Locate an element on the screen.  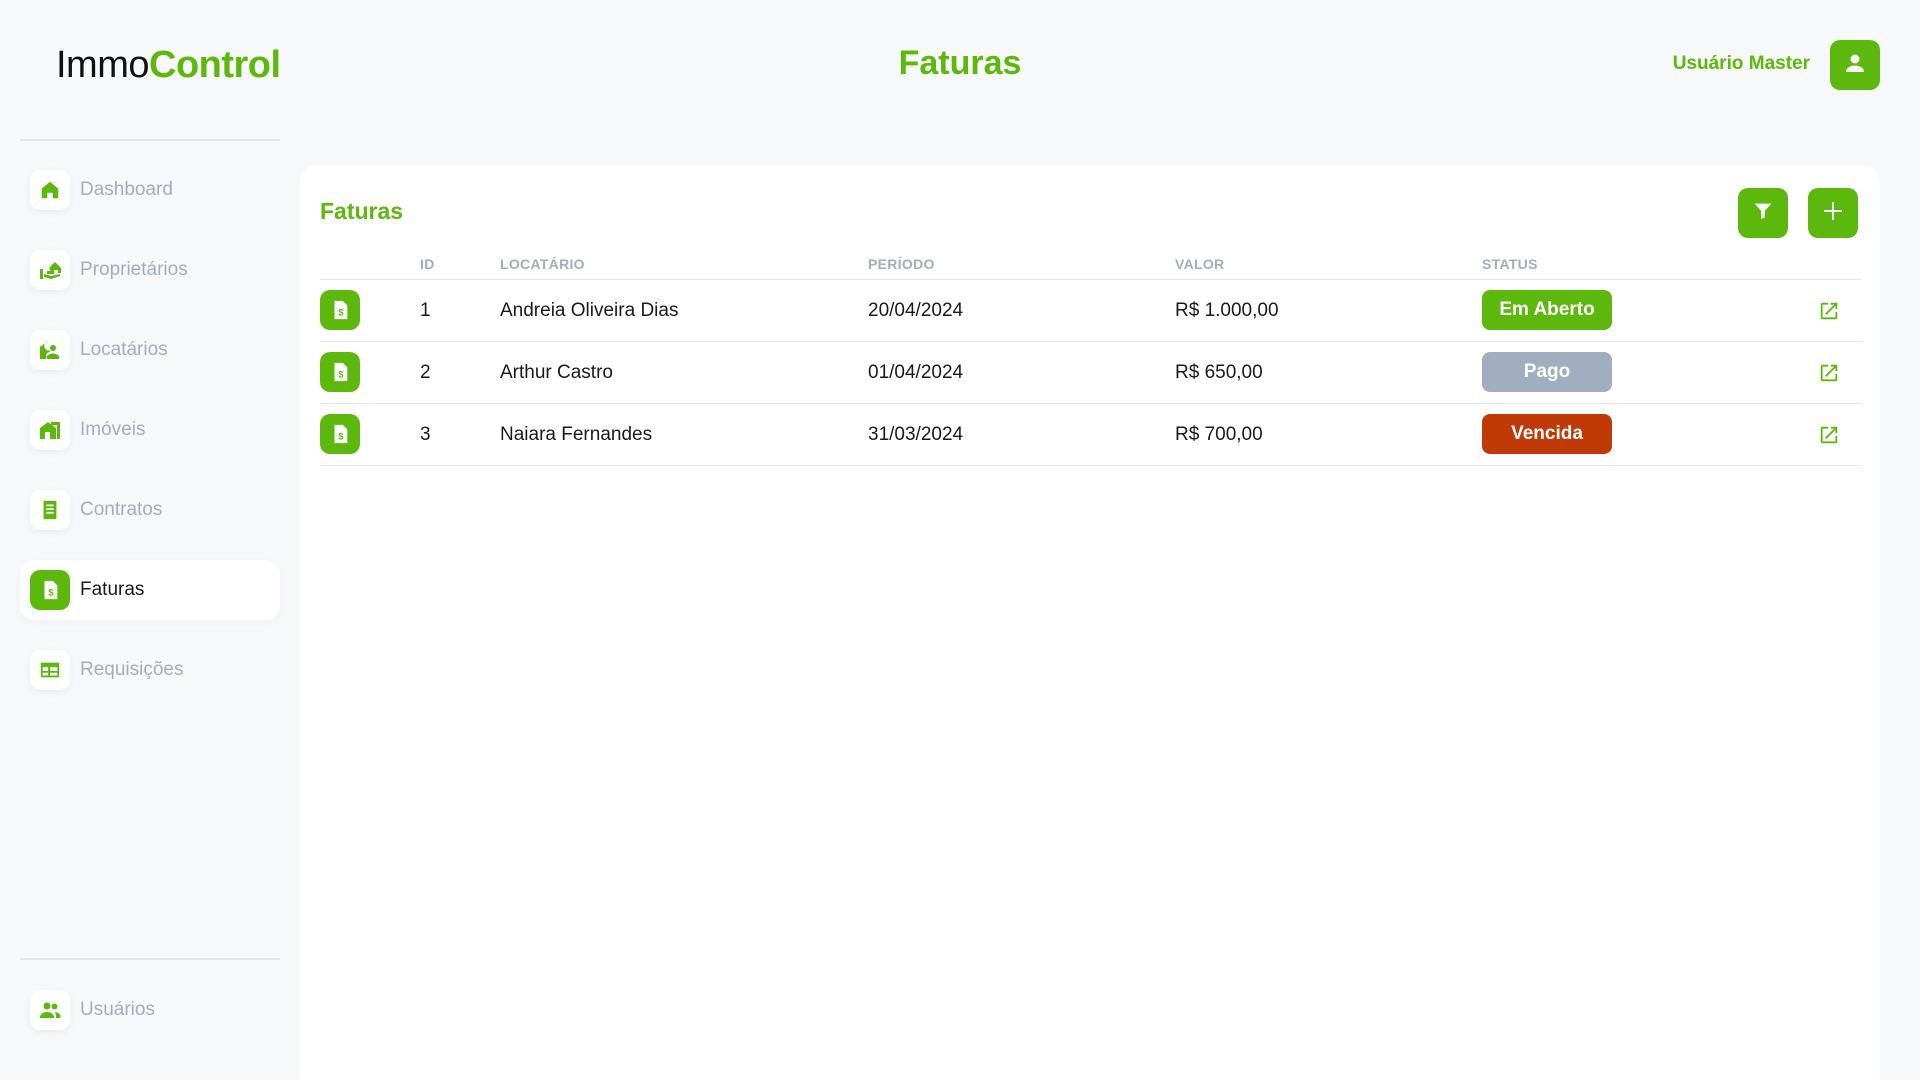
logo-text-immo: Immo is located at coordinates (103, 65).